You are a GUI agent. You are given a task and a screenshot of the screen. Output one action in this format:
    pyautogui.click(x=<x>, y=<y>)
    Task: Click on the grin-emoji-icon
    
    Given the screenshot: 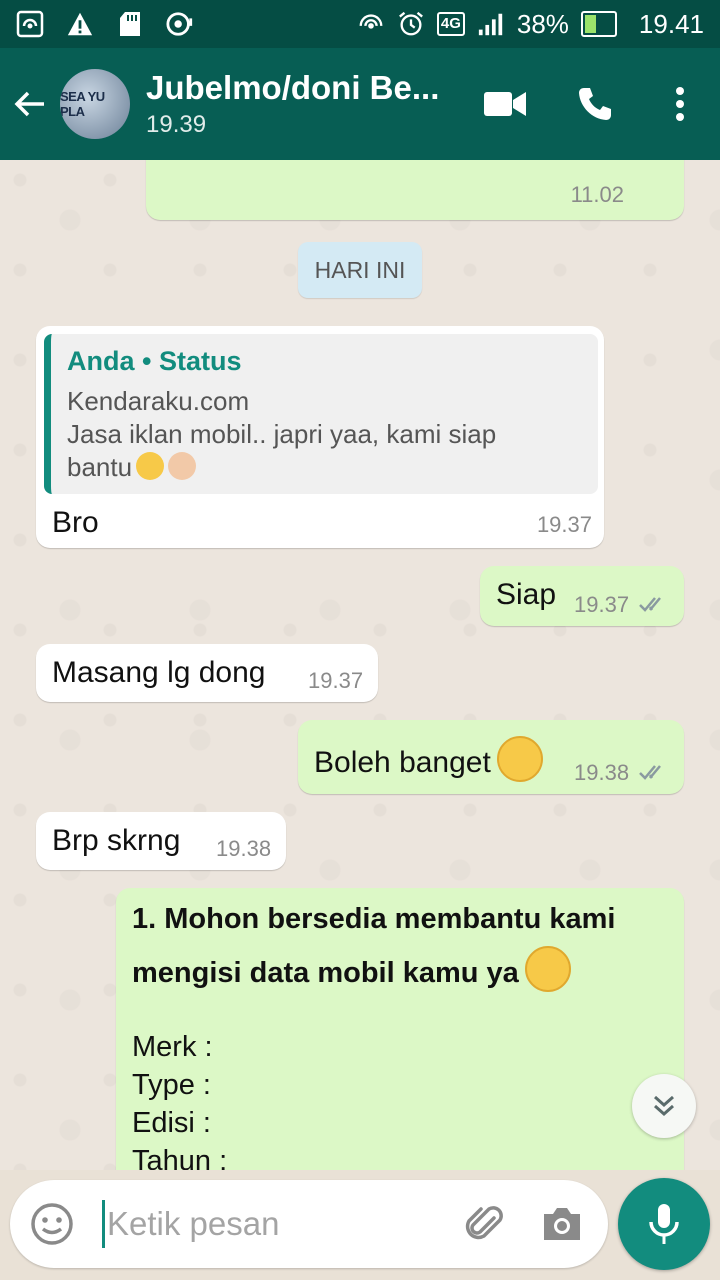 What is the action you would take?
    pyautogui.click(x=519, y=759)
    